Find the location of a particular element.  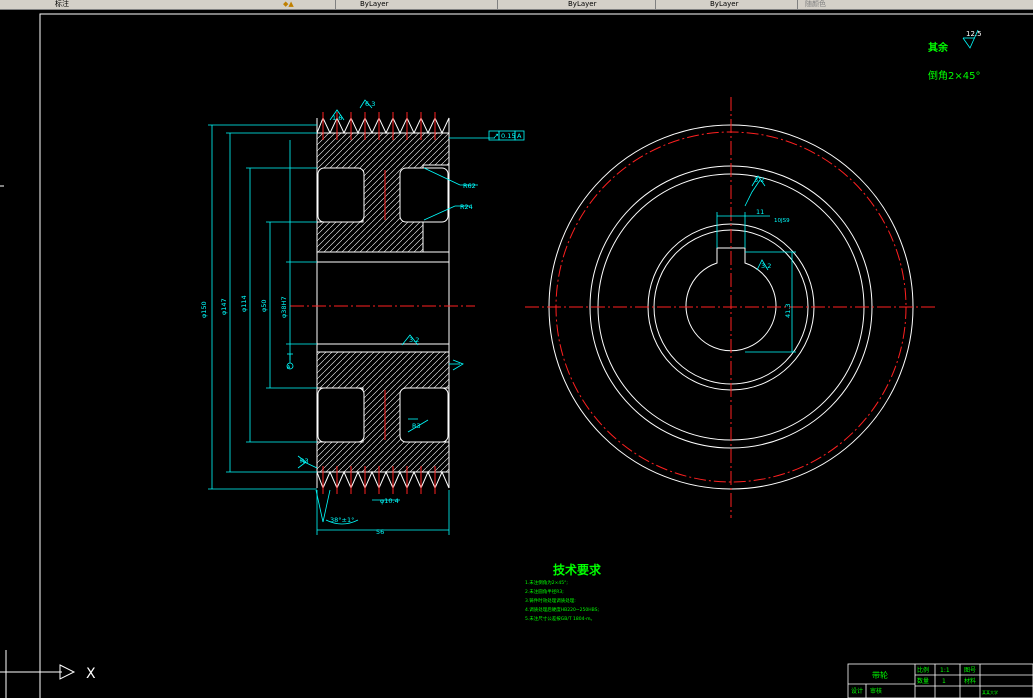

scale-label: 比例 is located at coordinates (923, 670).